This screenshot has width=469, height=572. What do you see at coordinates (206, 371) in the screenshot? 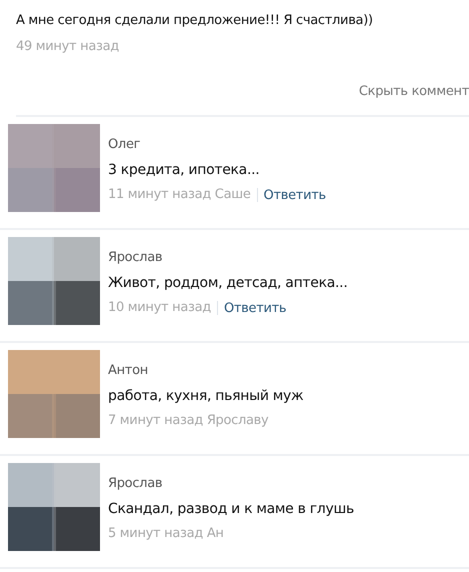
I see `author-name: Антон` at bounding box center [206, 371].